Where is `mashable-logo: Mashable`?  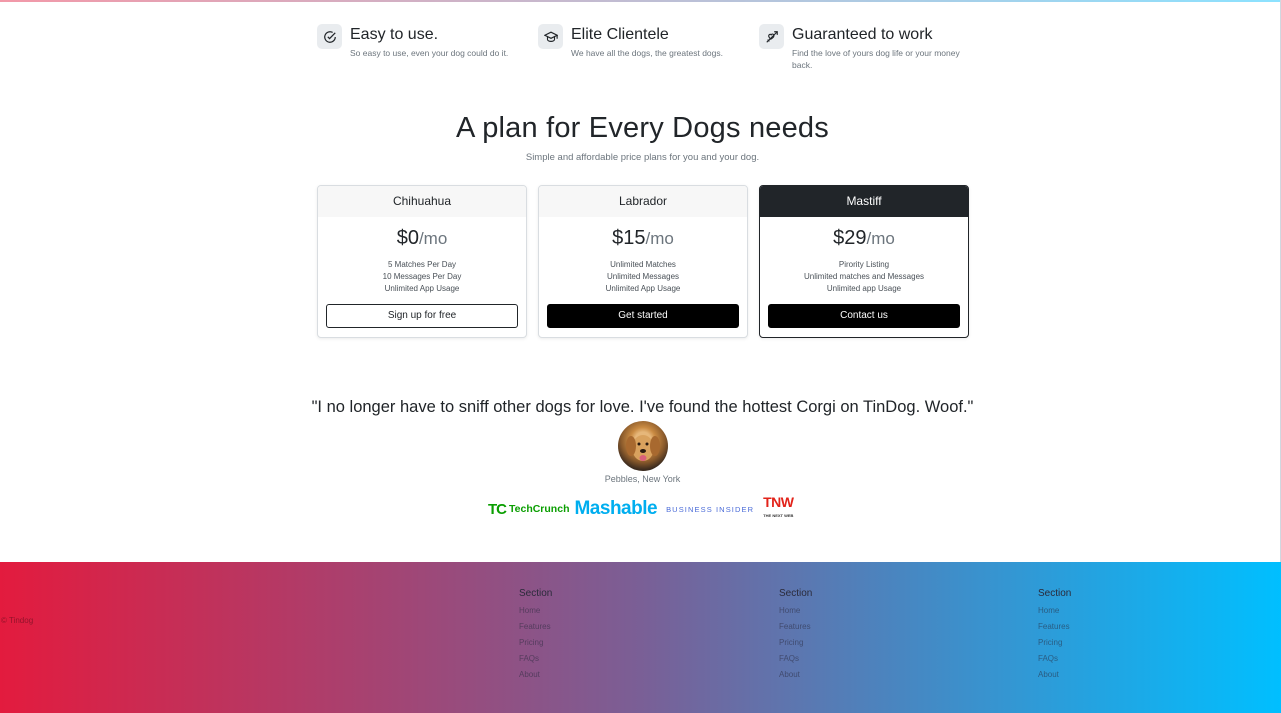
mashable-logo: Mashable is located at coordinates (616, 508).